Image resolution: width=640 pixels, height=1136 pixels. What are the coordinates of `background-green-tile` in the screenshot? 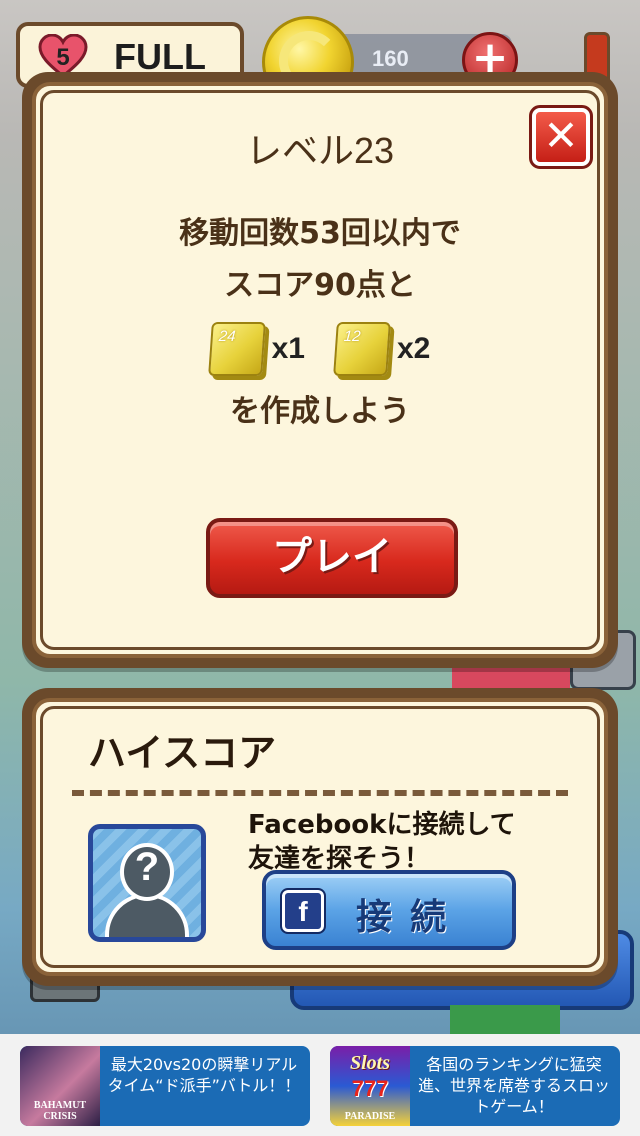 It's located at (505, 1020).